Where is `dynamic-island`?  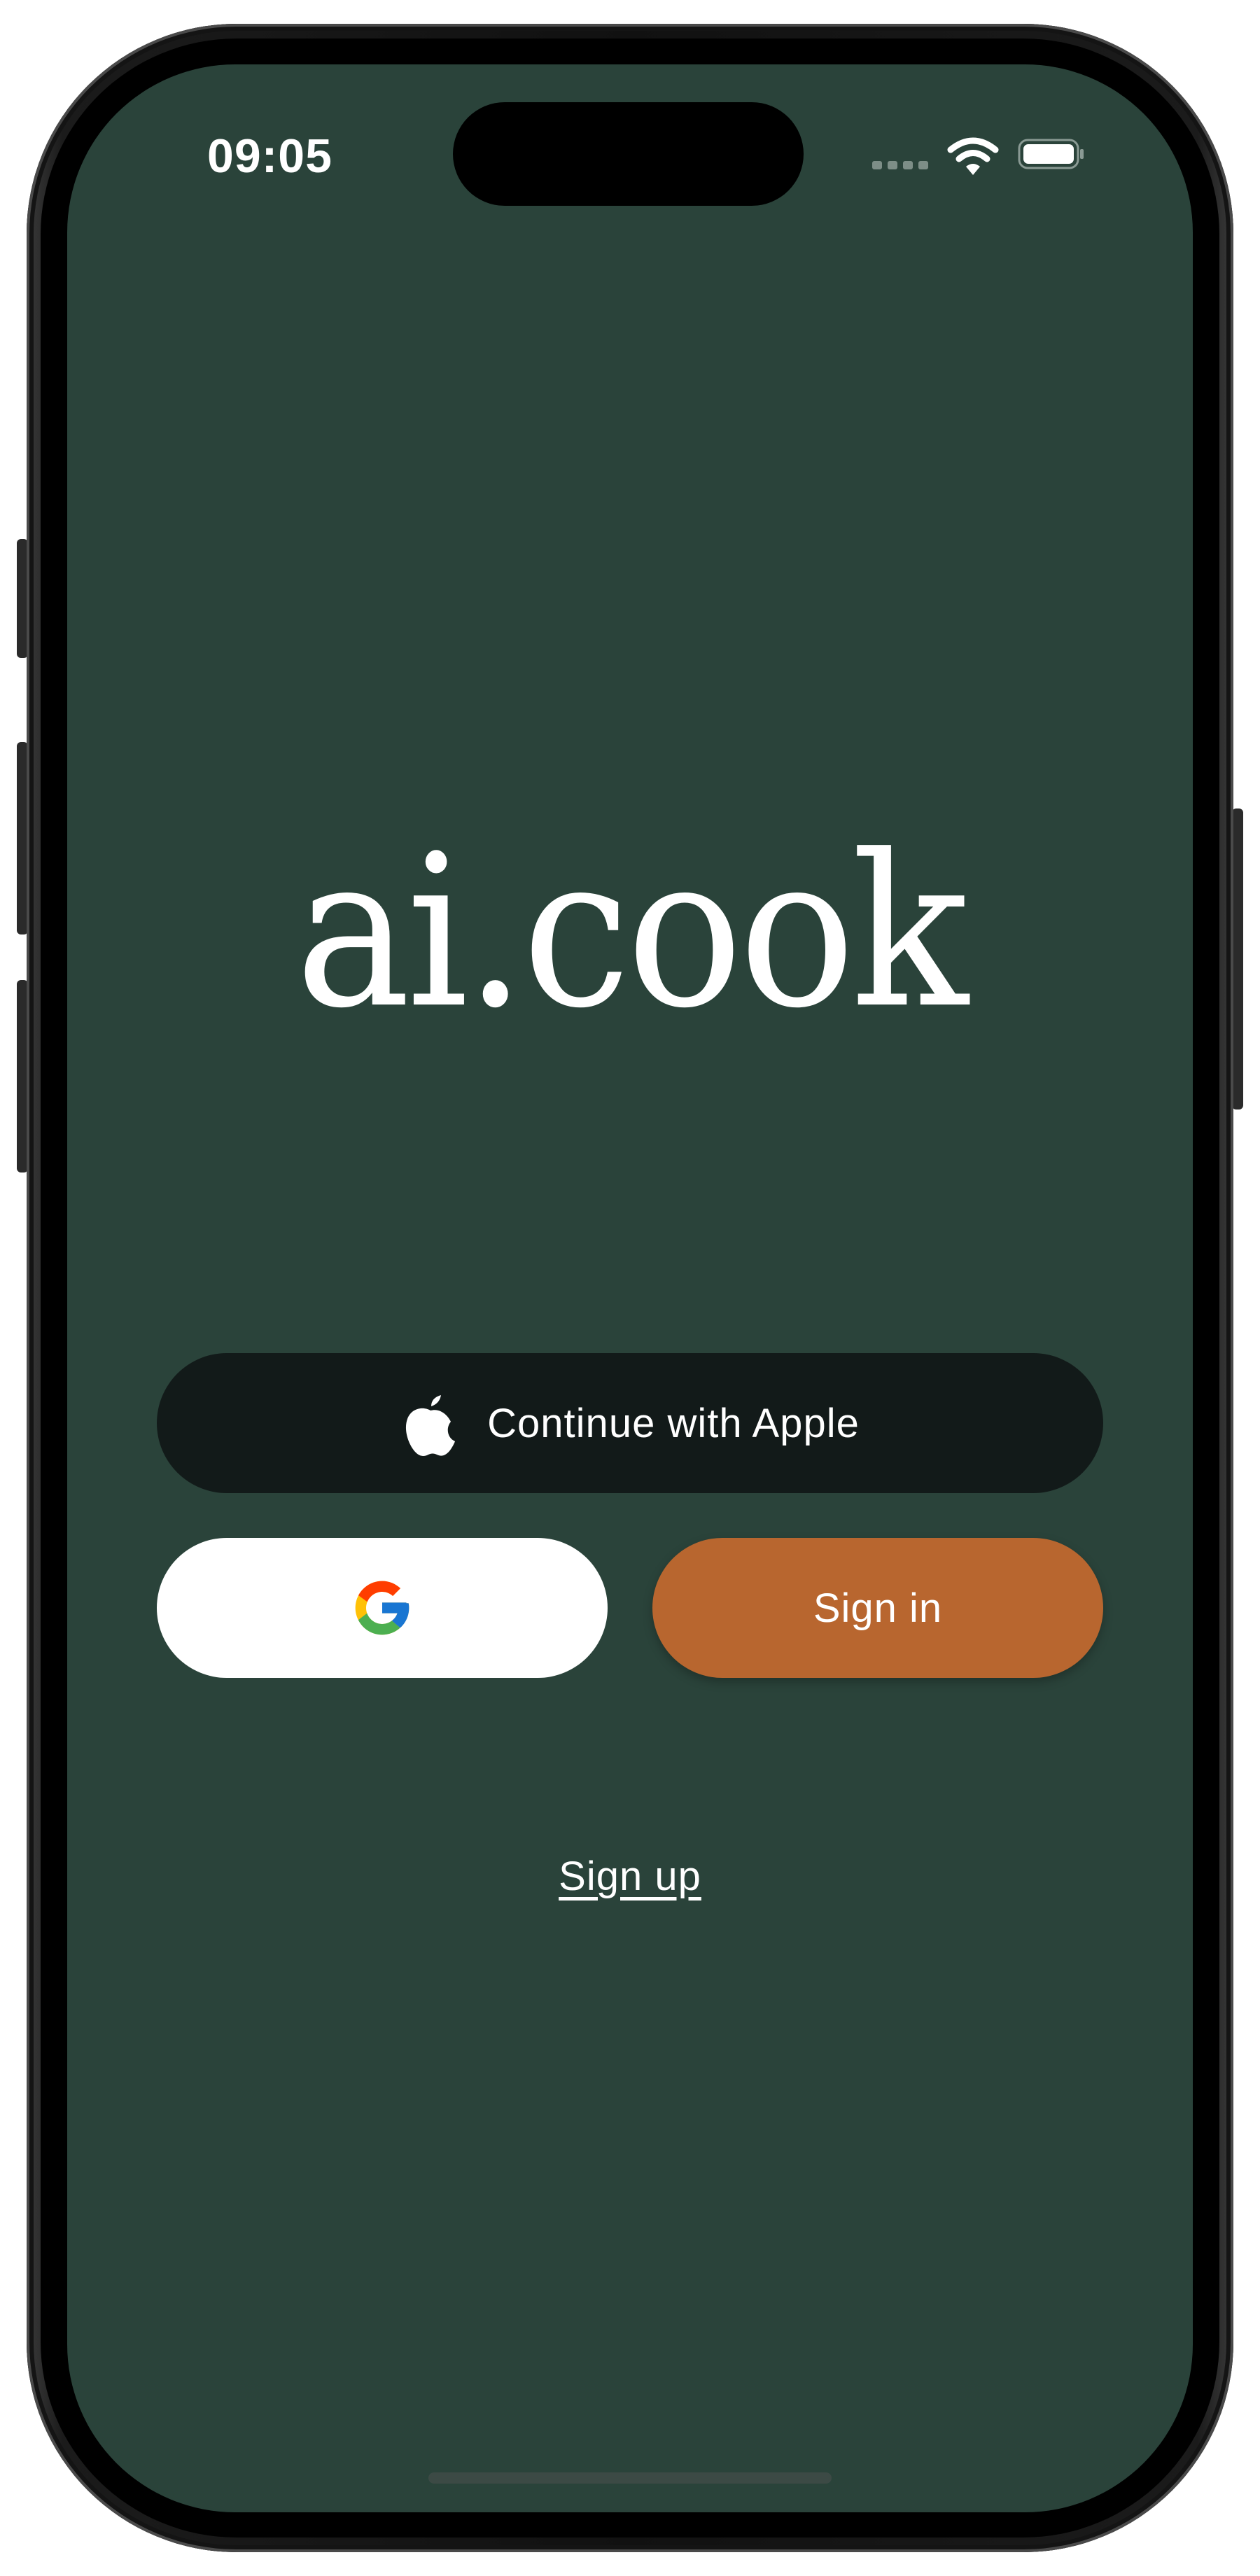 dynamic-island is located at coordinates (628, 154).